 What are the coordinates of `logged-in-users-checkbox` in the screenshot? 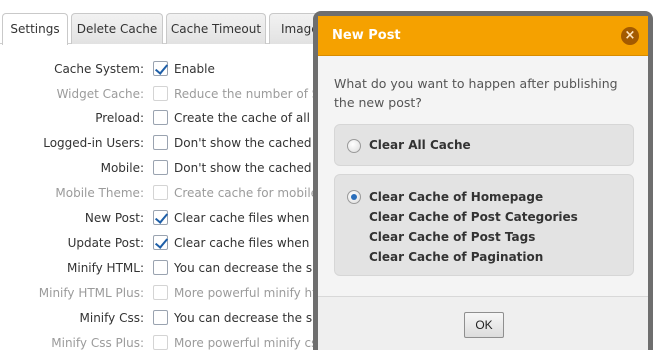 It's located at (160, 142).